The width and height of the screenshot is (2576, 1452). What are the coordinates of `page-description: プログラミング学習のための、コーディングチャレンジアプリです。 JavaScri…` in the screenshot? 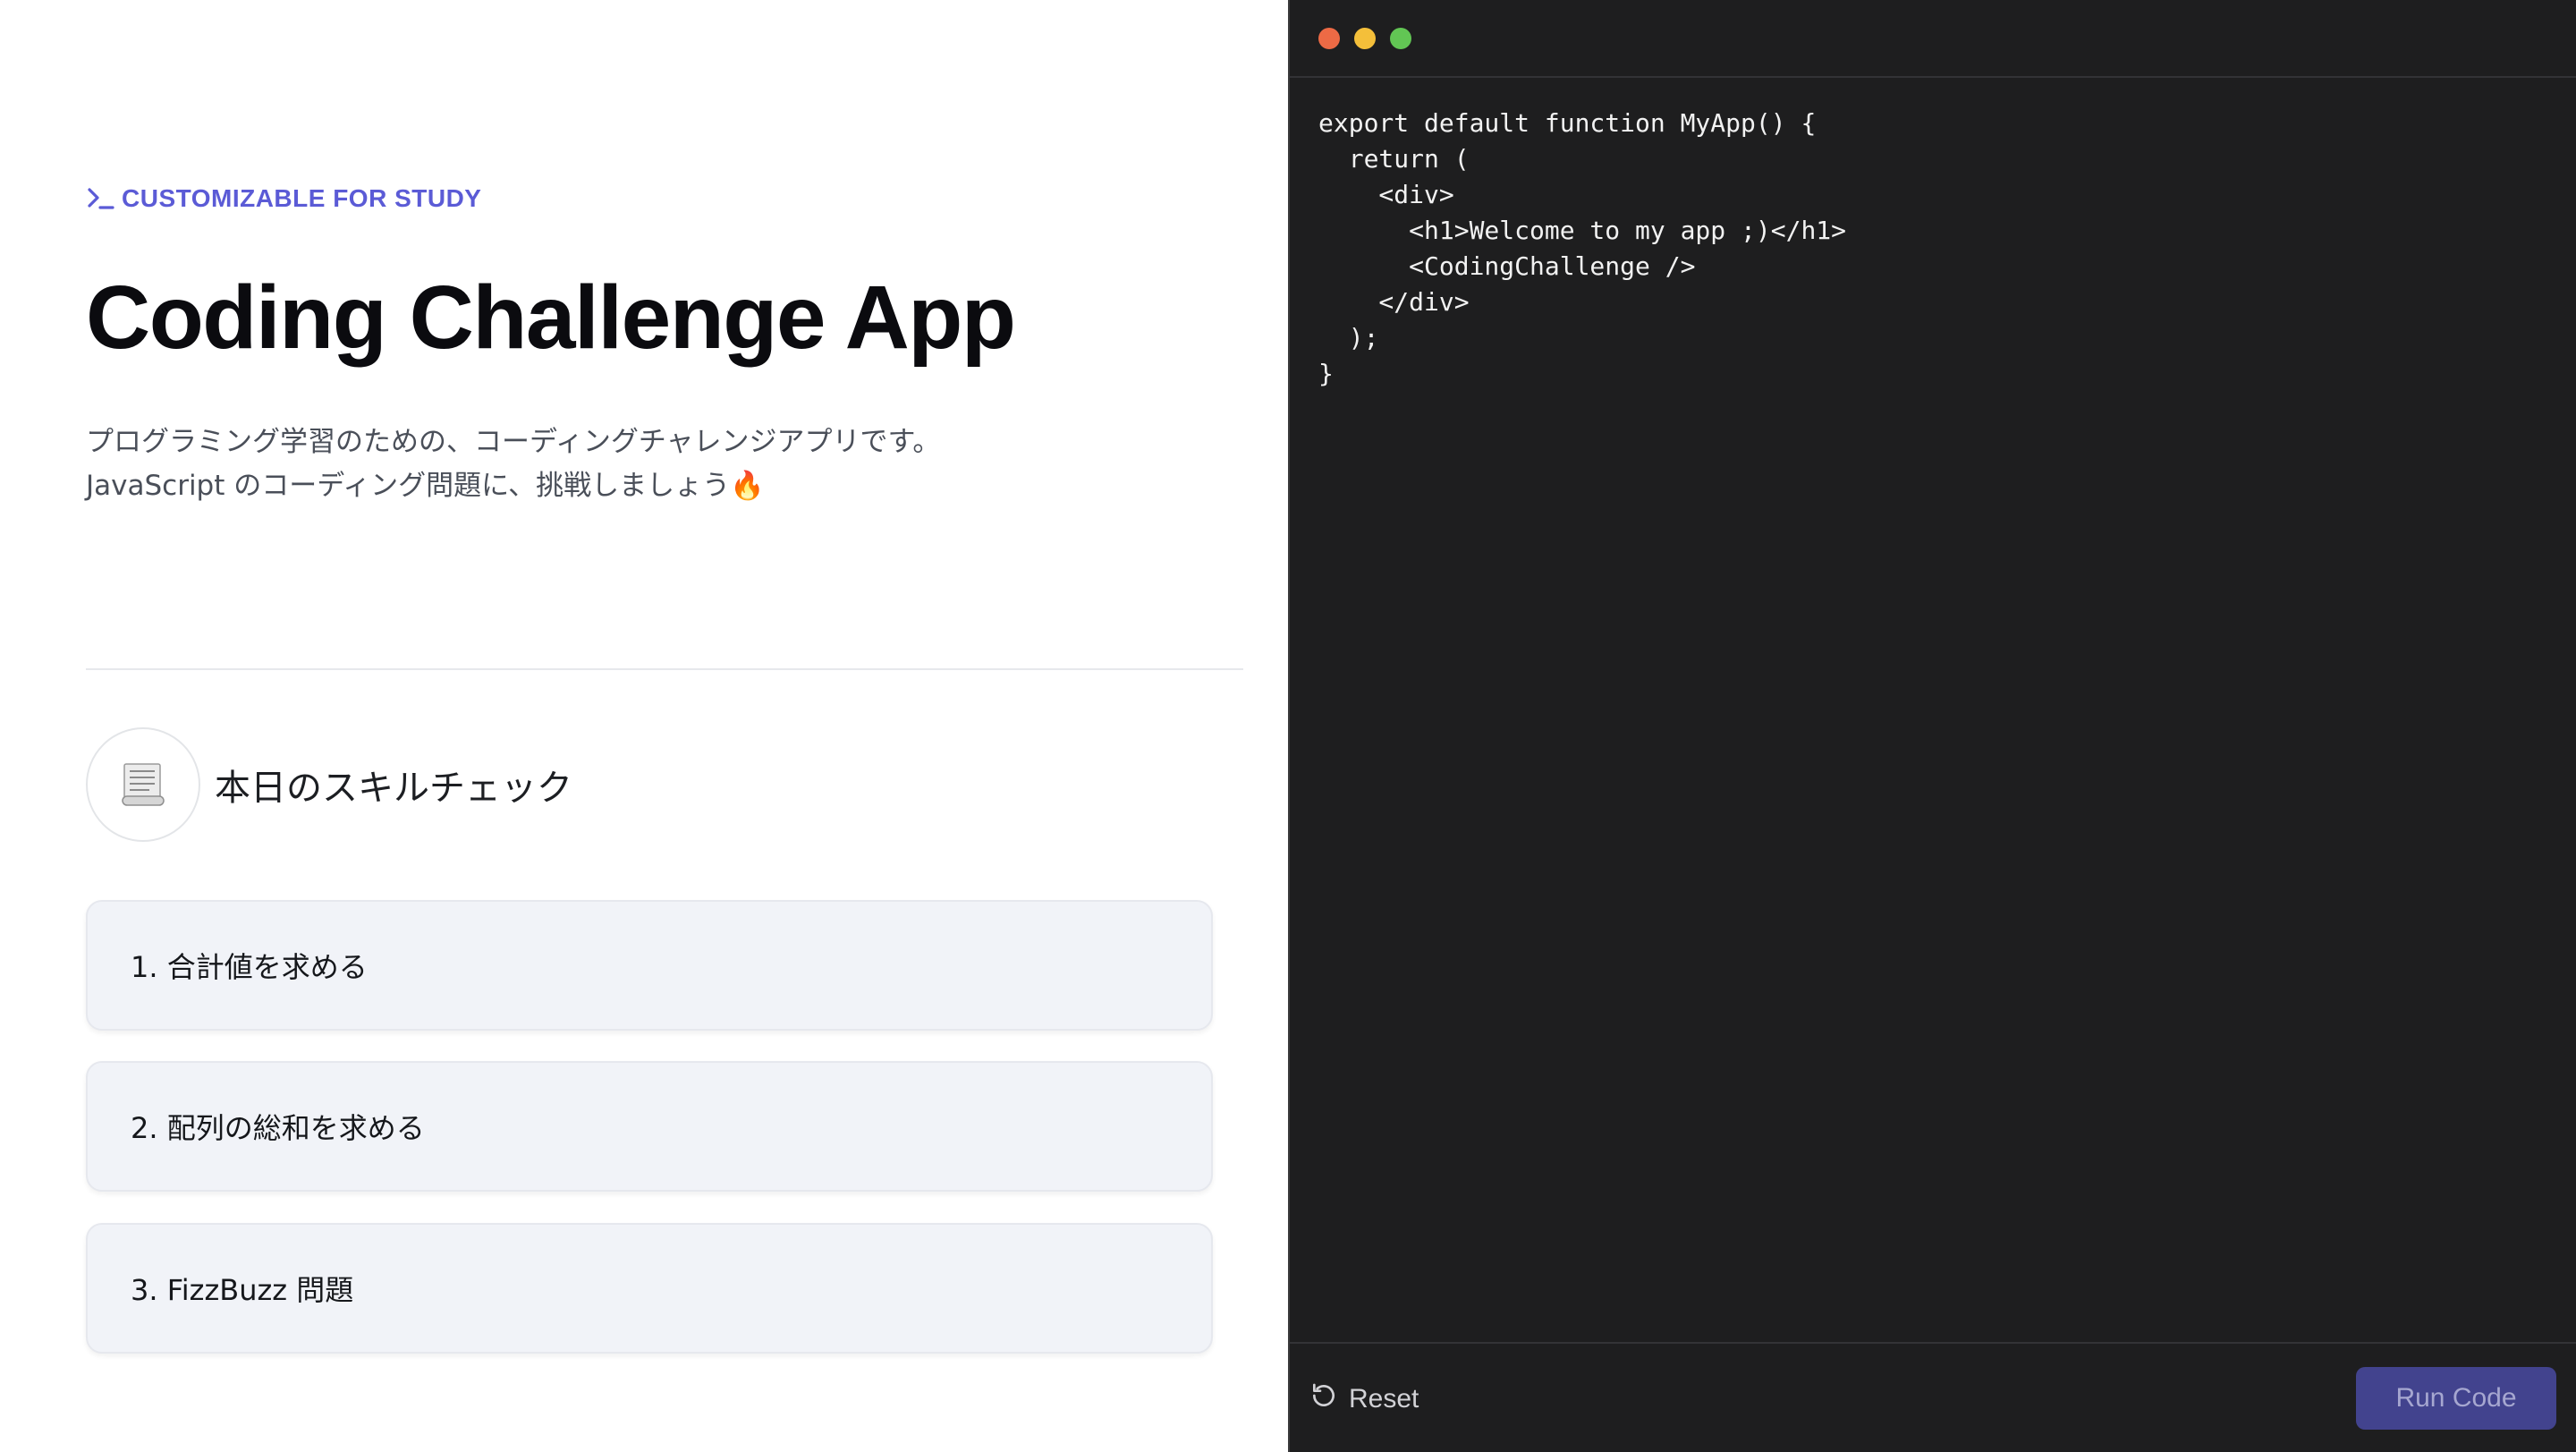 It's located at (513, 464).